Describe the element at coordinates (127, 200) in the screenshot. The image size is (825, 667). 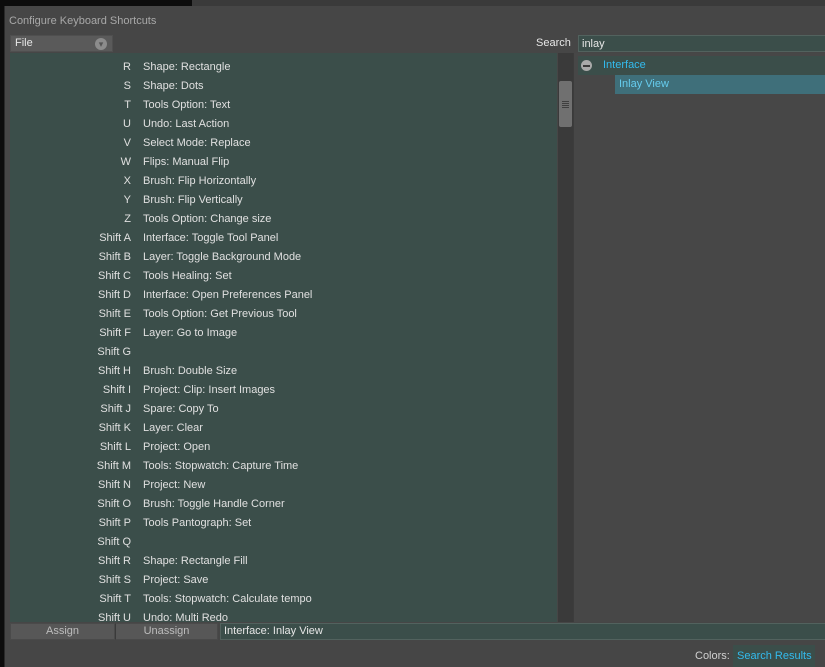
I see `shortcut-key: Y` at that location.